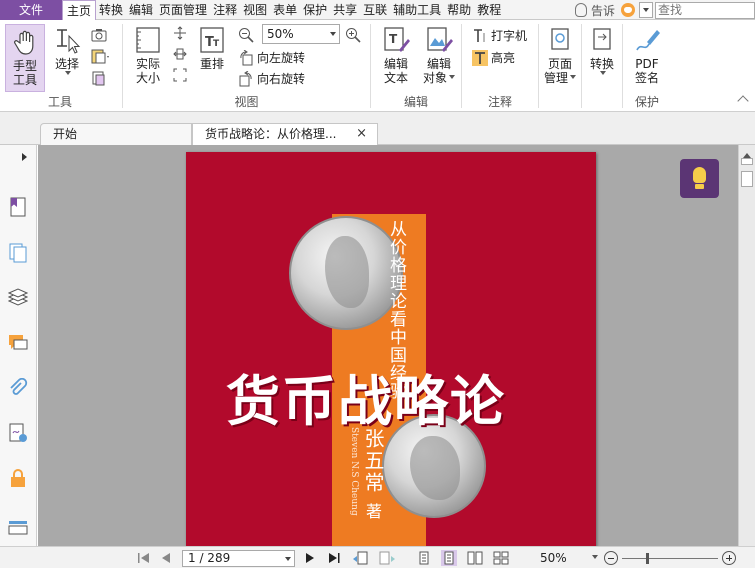  What do you see at coordinates (647, 558) in the screenshot?
I see `zoom-slider-thumb` at bounding box center [647, 558].